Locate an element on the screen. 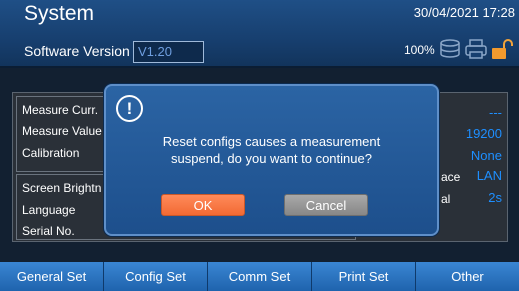 This screenshot has width=519, height=291. interface-value: LAN is located at coordinates (489, 175).